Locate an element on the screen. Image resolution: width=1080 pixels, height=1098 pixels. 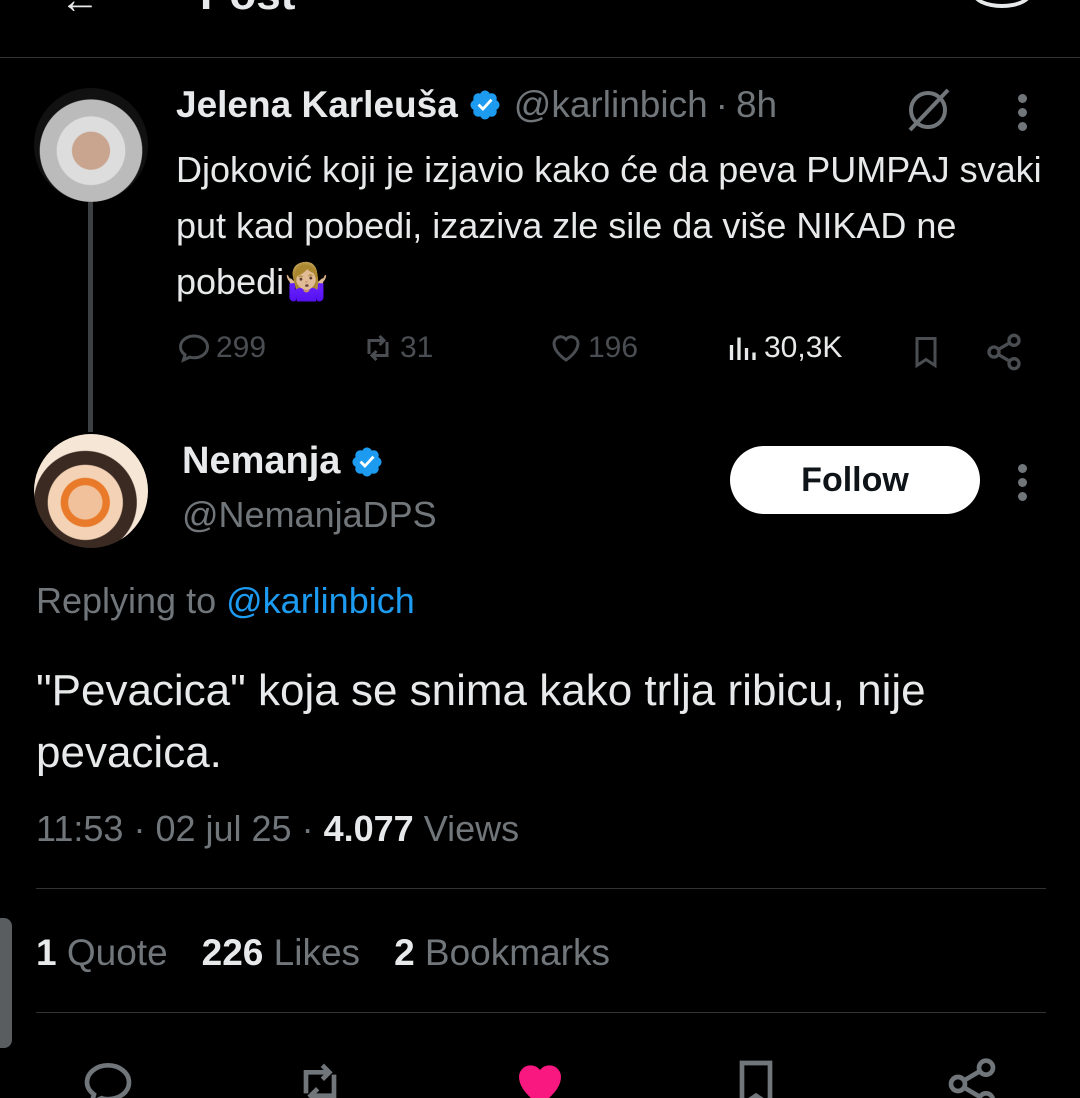
quotes-stat: 1 Quote is located at coordinates (102, 953).